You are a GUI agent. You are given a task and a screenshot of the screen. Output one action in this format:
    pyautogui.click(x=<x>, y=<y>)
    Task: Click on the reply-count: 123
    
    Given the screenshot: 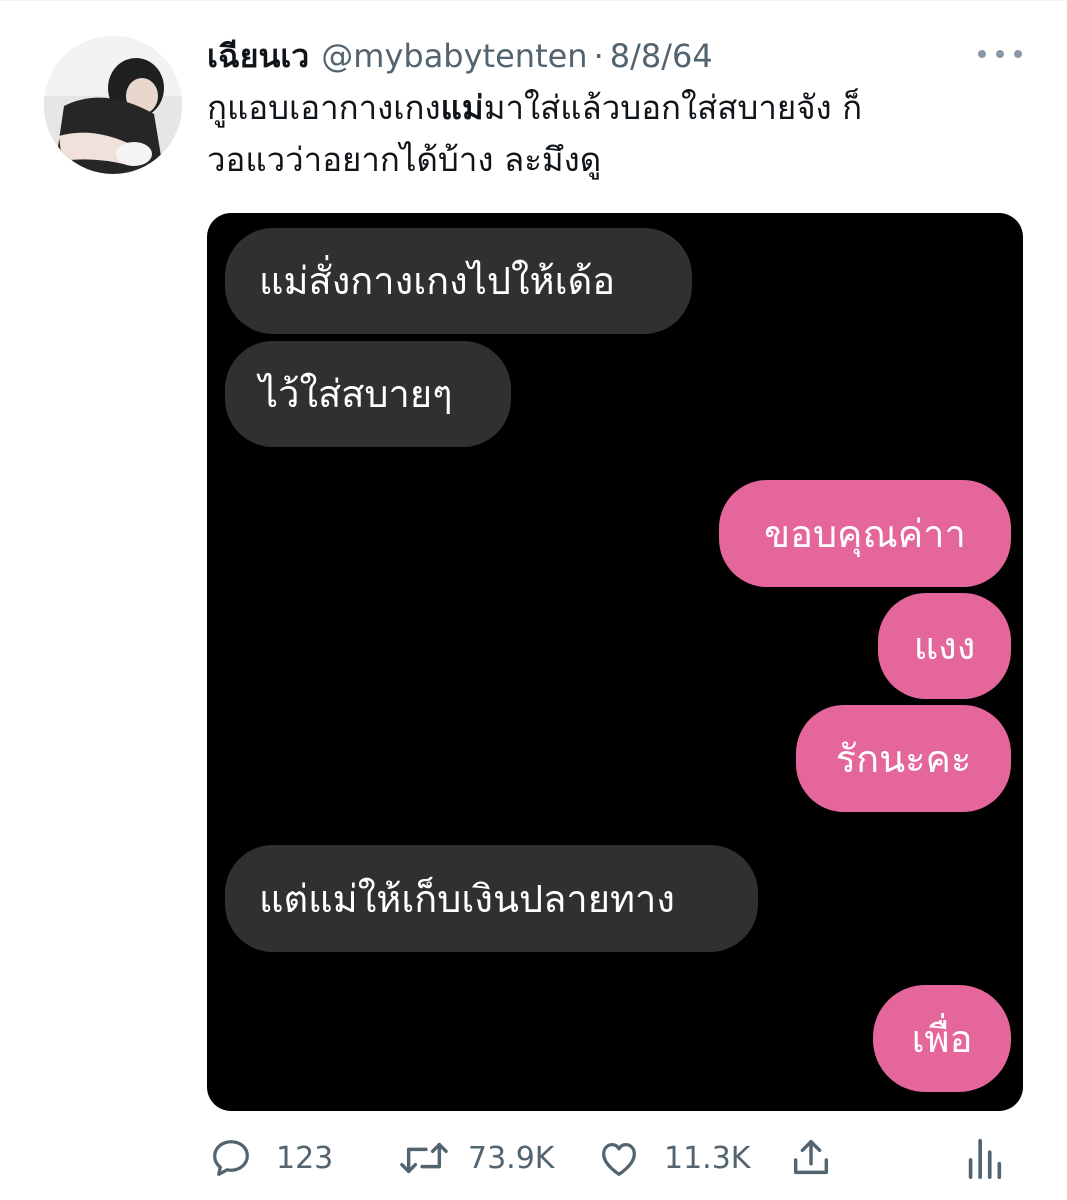 What is the action you would take?
    pyautogui.click(x=305, y=1158)
    